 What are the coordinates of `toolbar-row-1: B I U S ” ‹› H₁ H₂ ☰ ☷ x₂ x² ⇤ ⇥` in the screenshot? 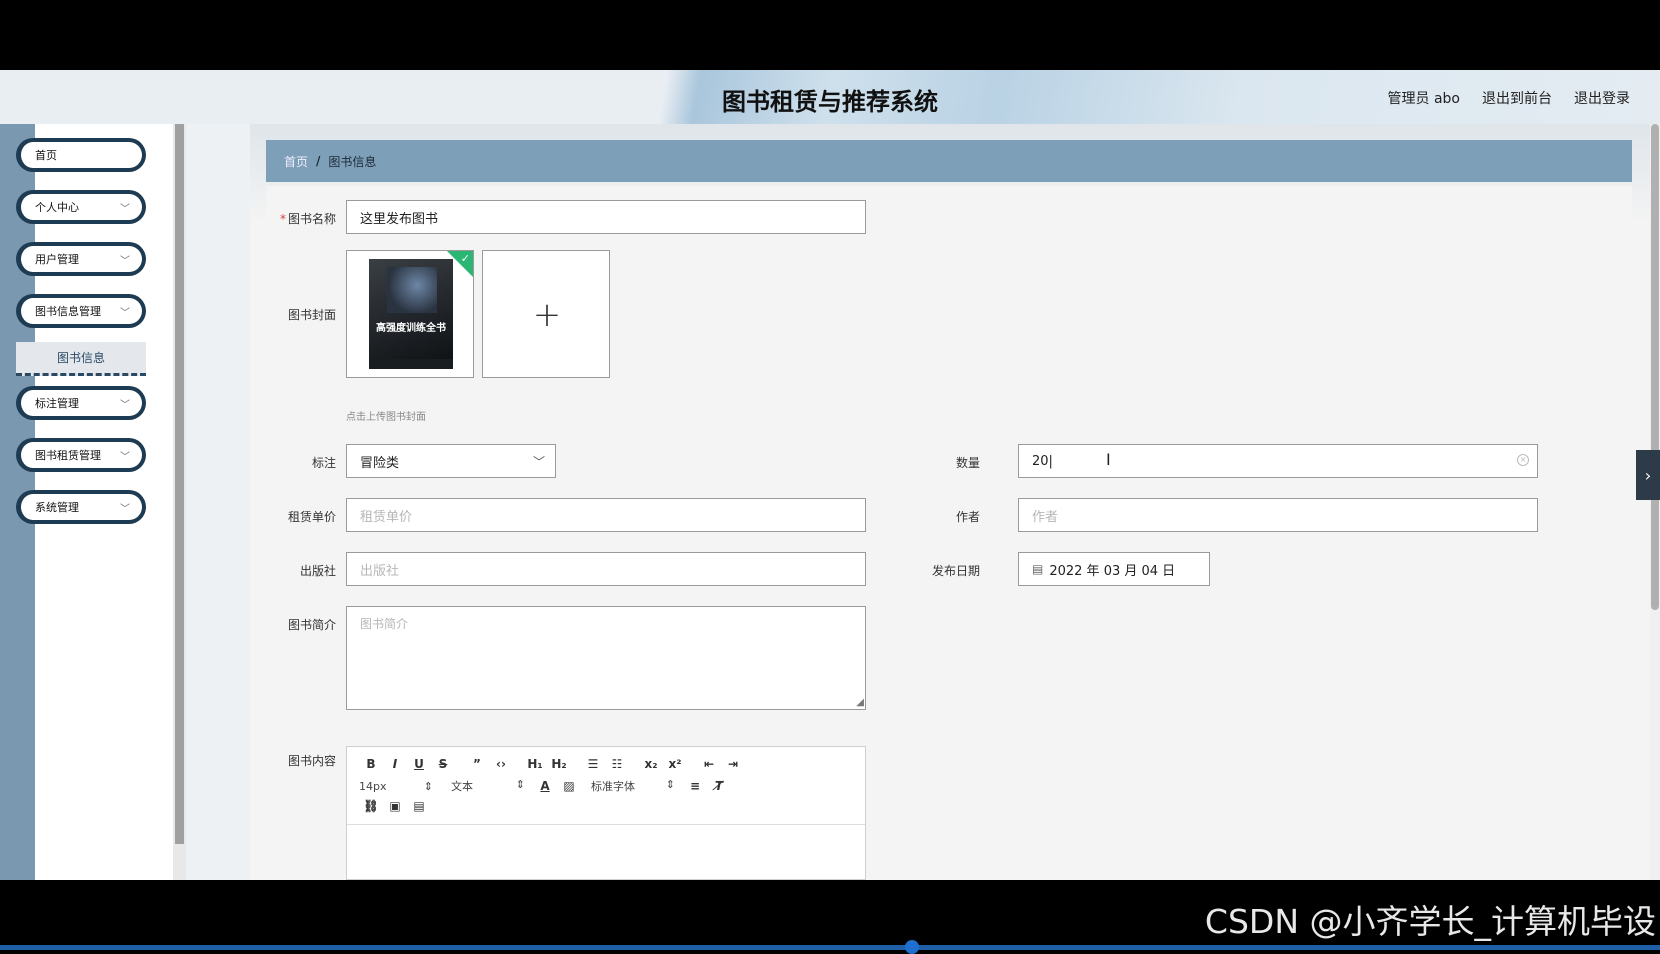 It's located at (552, 764).